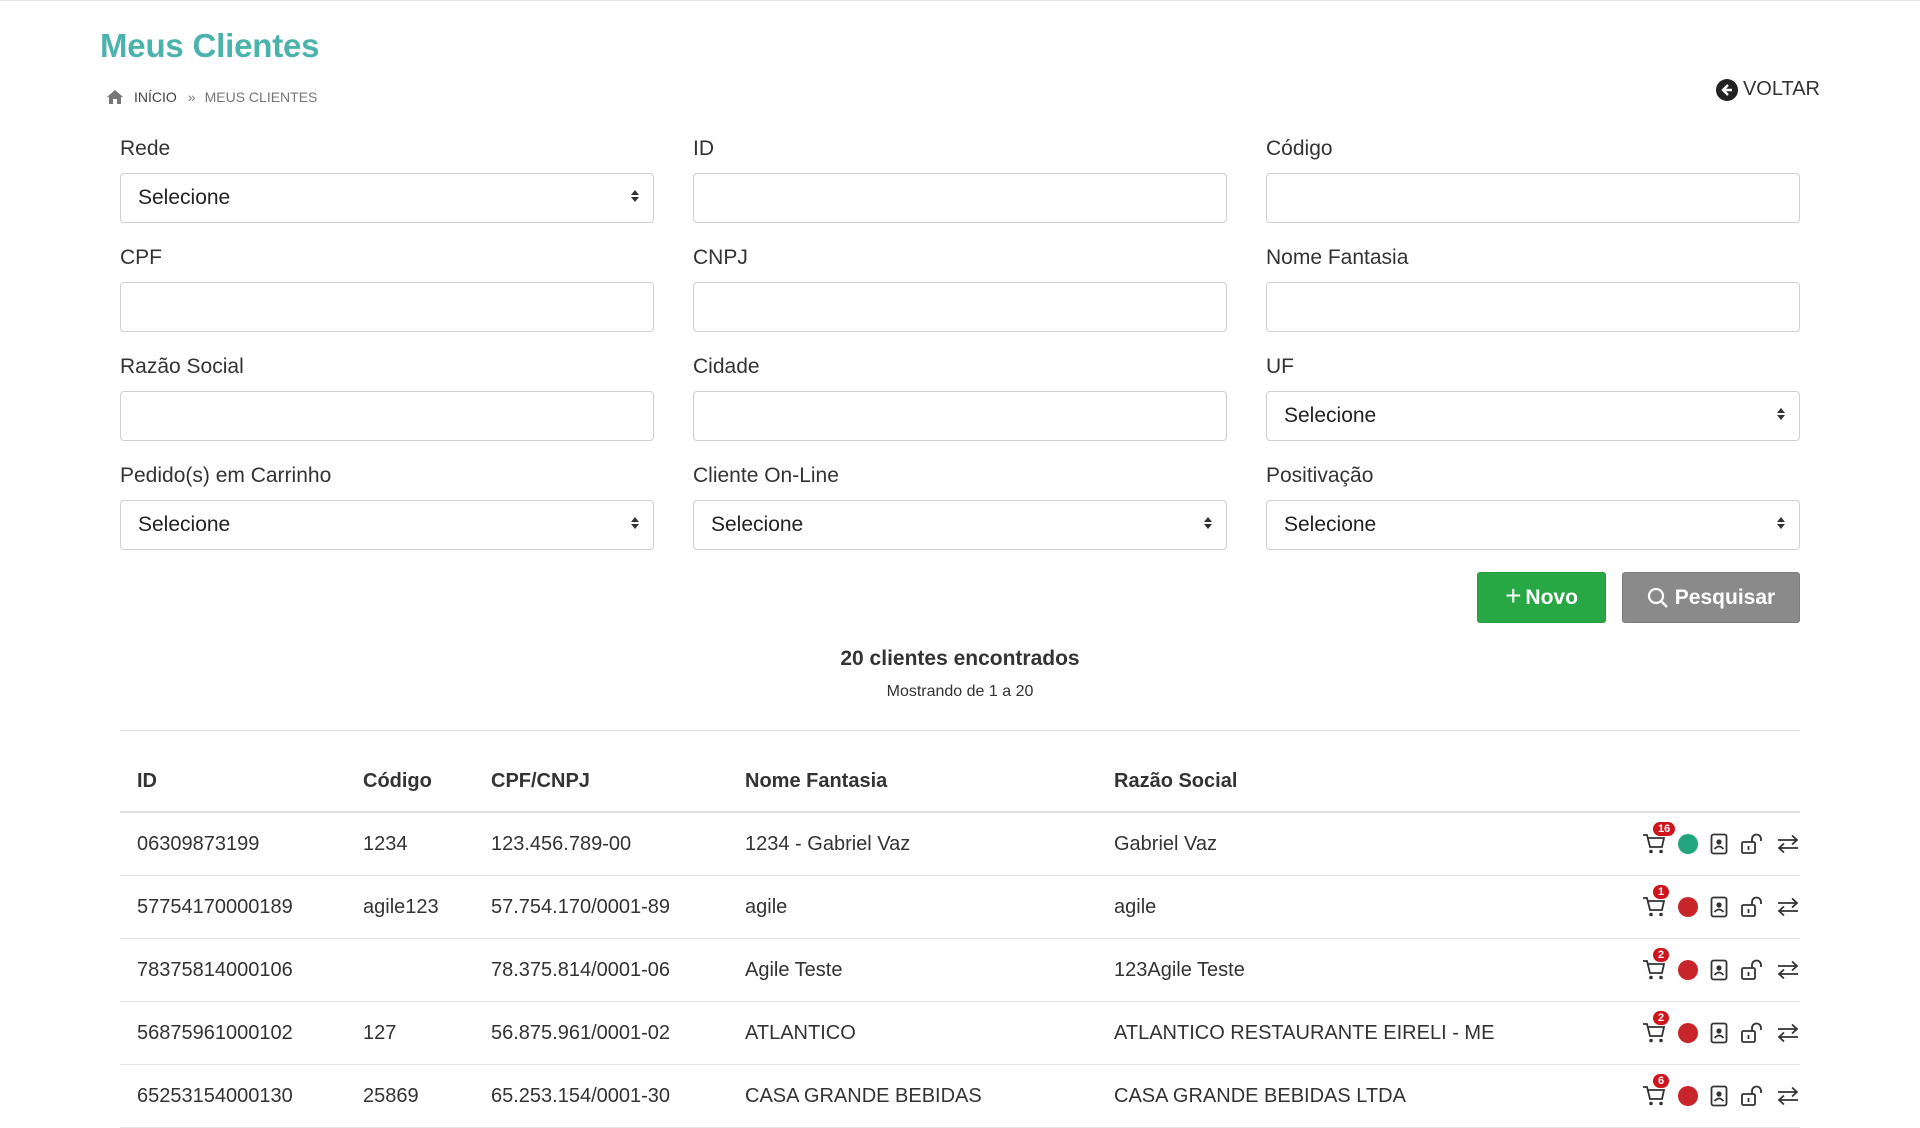  Describe the element at coordinates (1325, 782) in the screenshot. I see `column-header-razao-social: Razão Social` at that location.